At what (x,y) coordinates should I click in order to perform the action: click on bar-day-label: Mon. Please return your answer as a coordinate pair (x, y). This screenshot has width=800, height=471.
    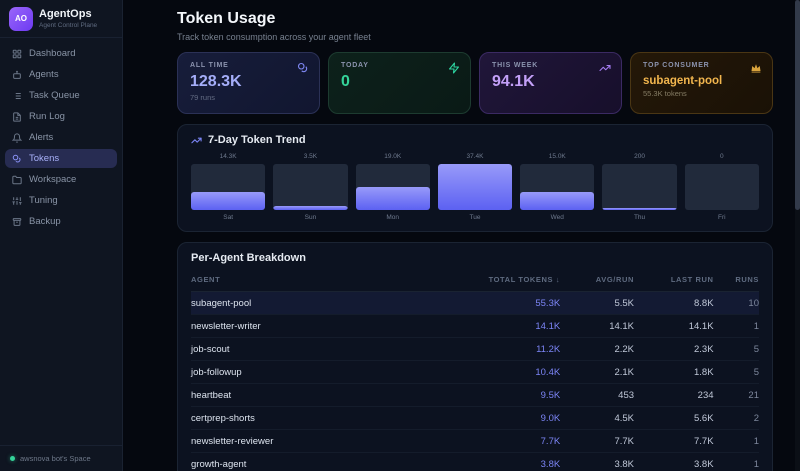
    Looking at the image, I should click on (393, 217).